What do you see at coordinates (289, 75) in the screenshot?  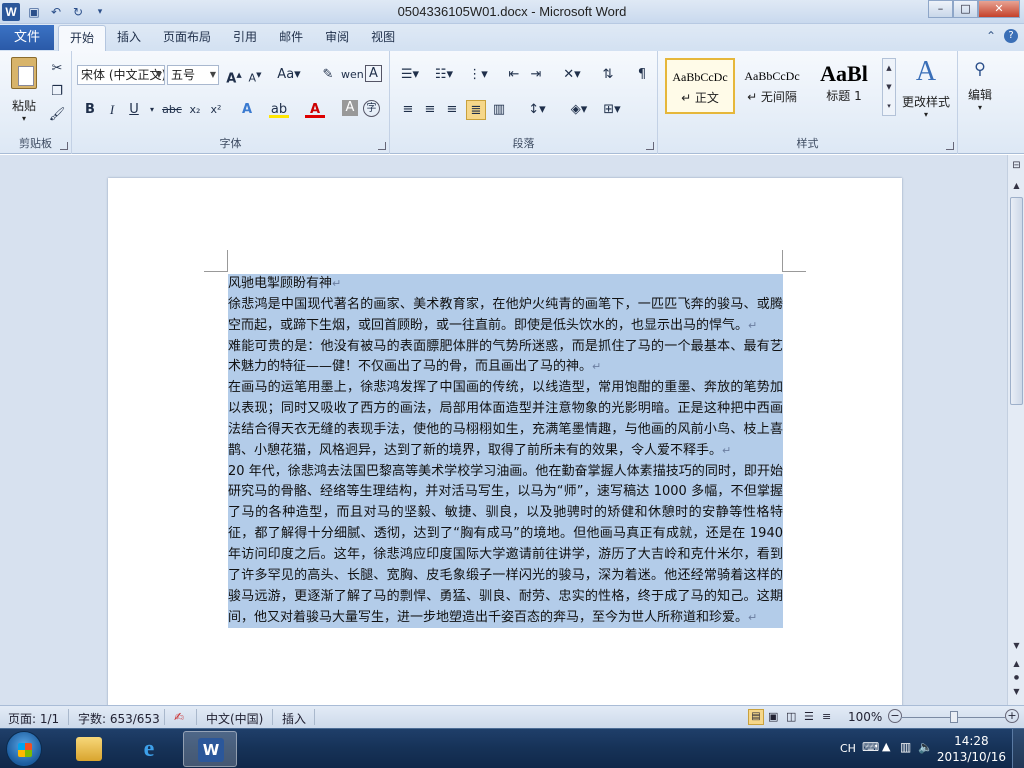 I see `change-case-icon: Aa▾` at bounding box center [289, 75].